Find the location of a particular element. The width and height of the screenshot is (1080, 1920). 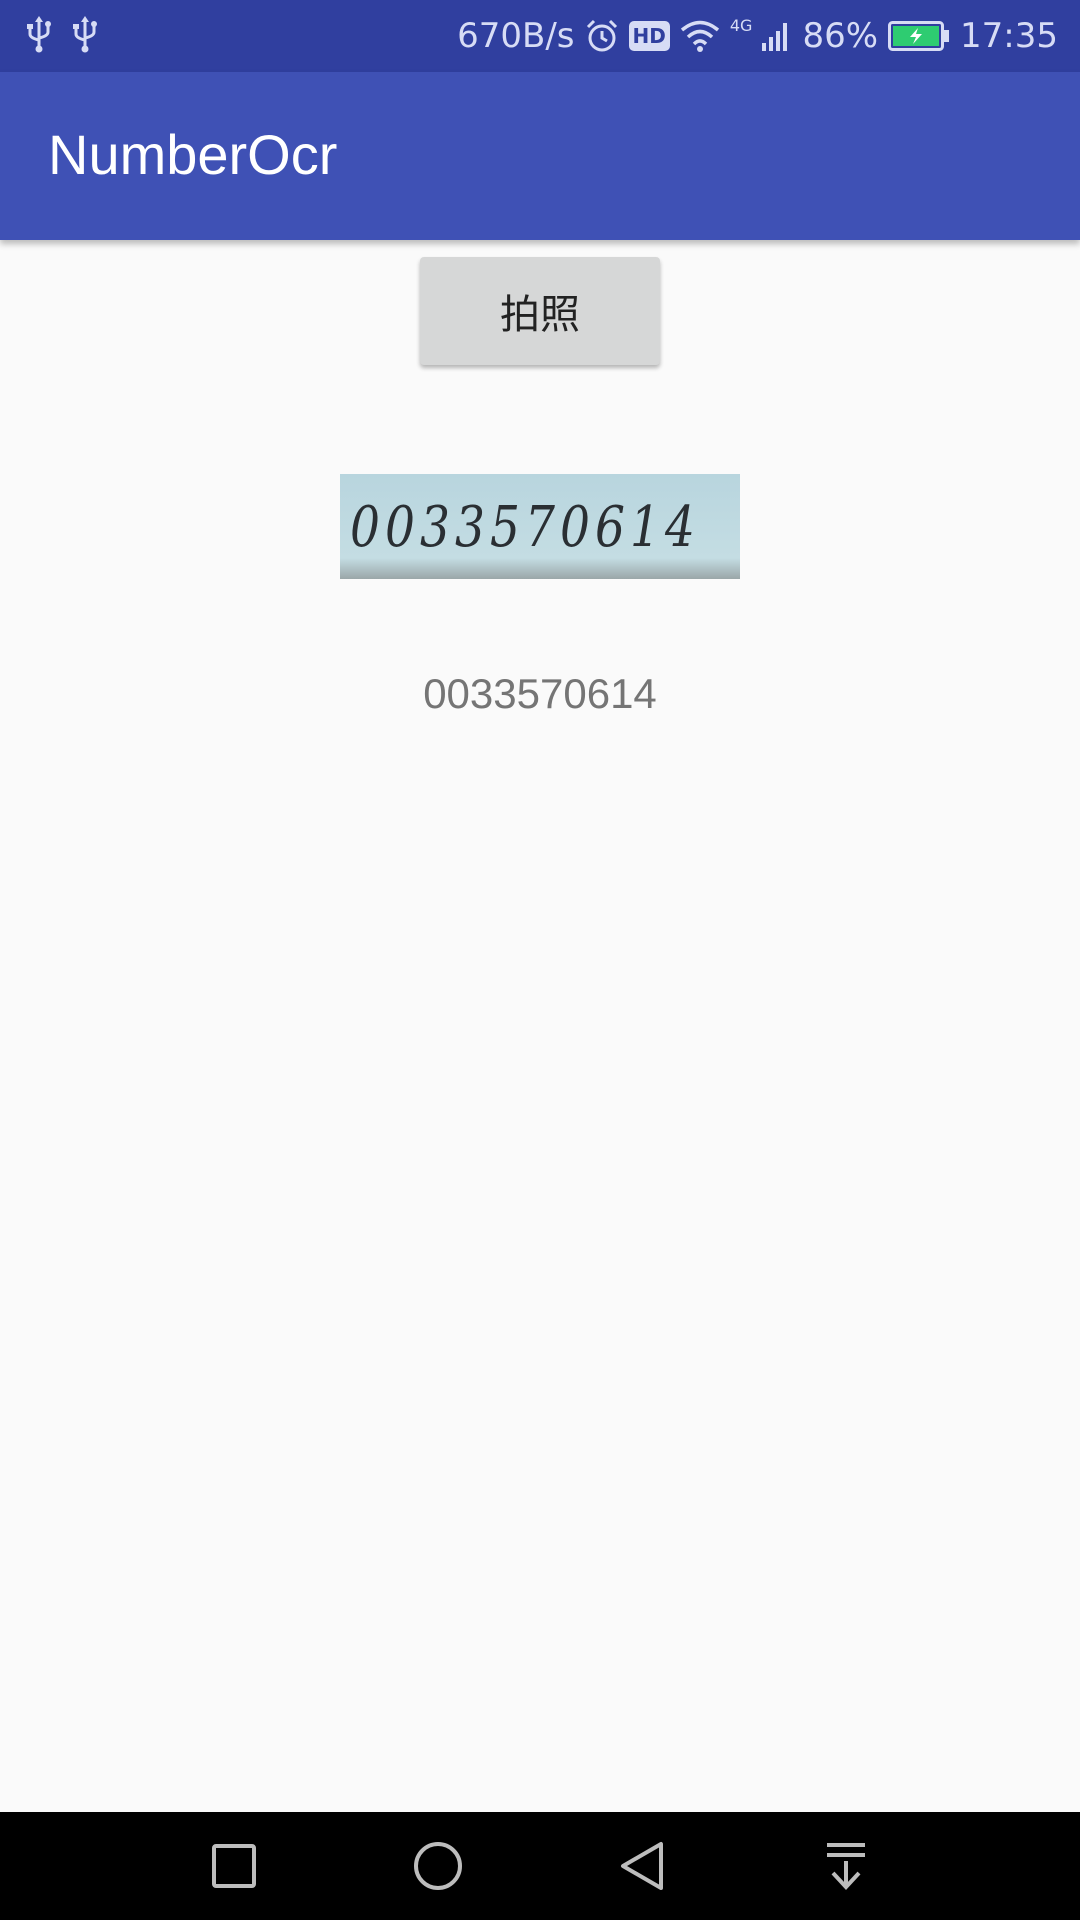

cell-signal-icon is located at coordinates (775, 37).